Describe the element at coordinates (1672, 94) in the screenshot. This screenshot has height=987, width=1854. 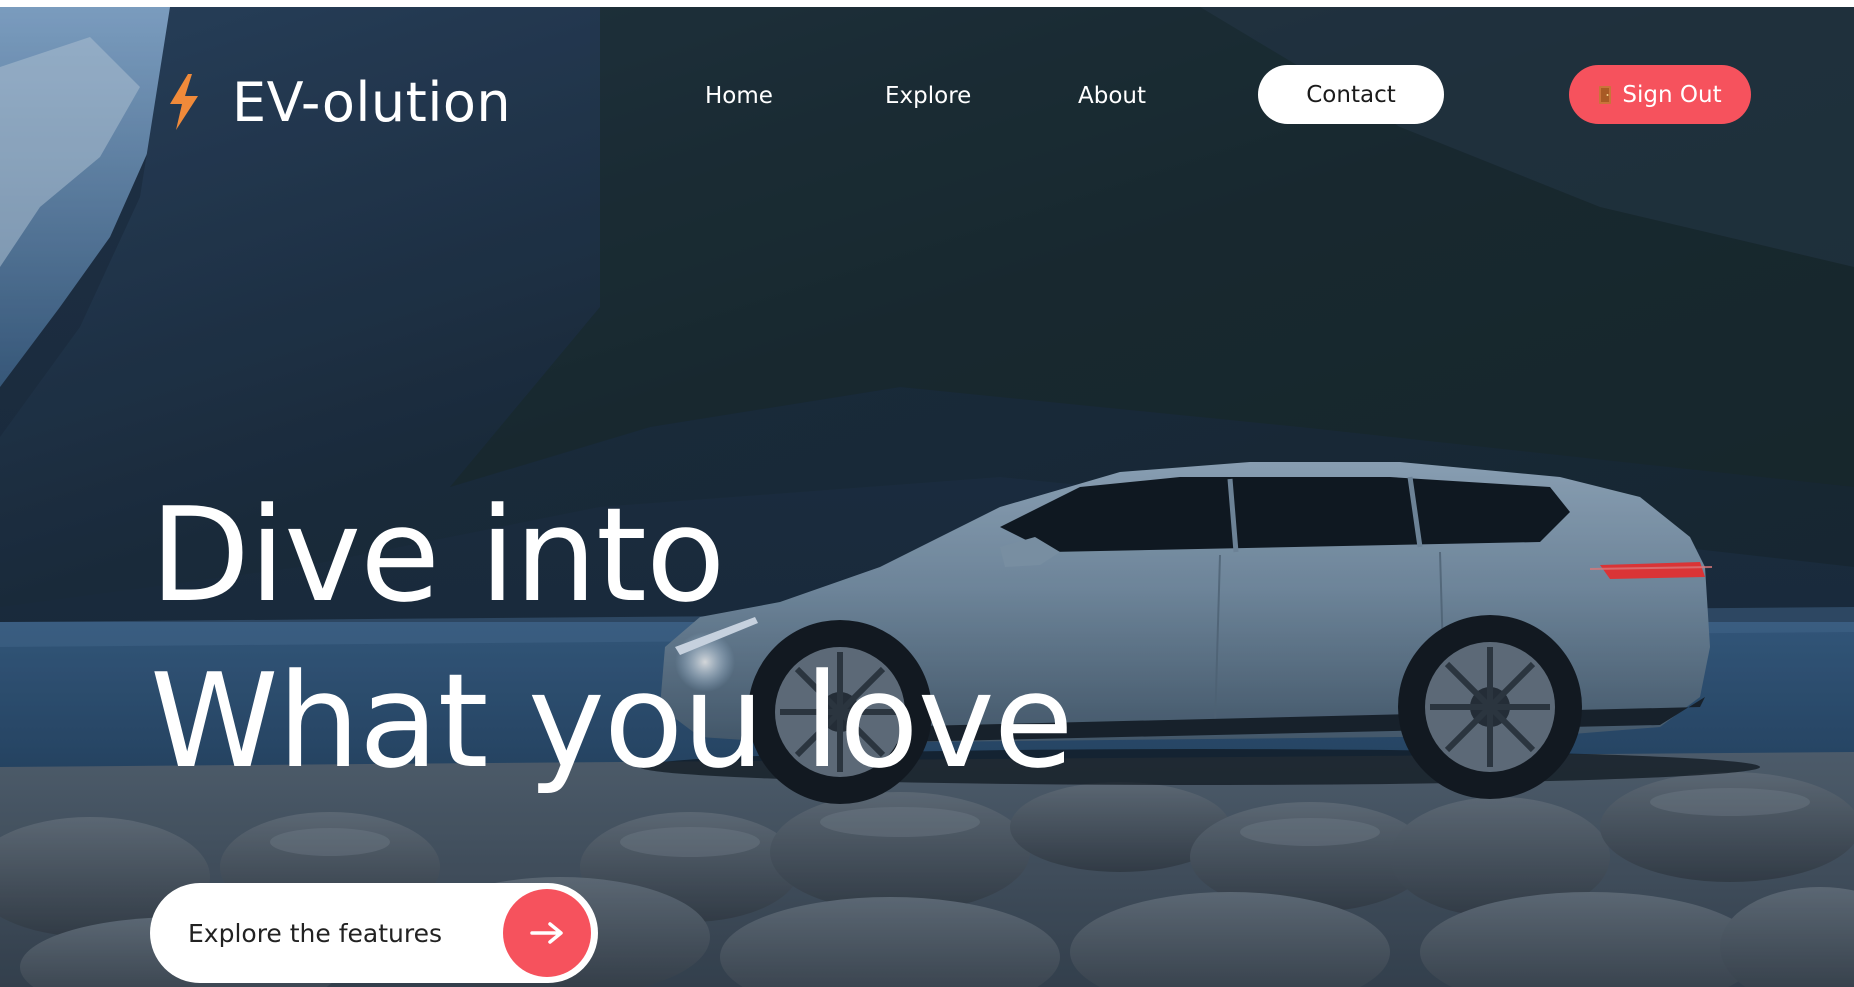
I see `sign-out-button-label: Sign Out` at that location.